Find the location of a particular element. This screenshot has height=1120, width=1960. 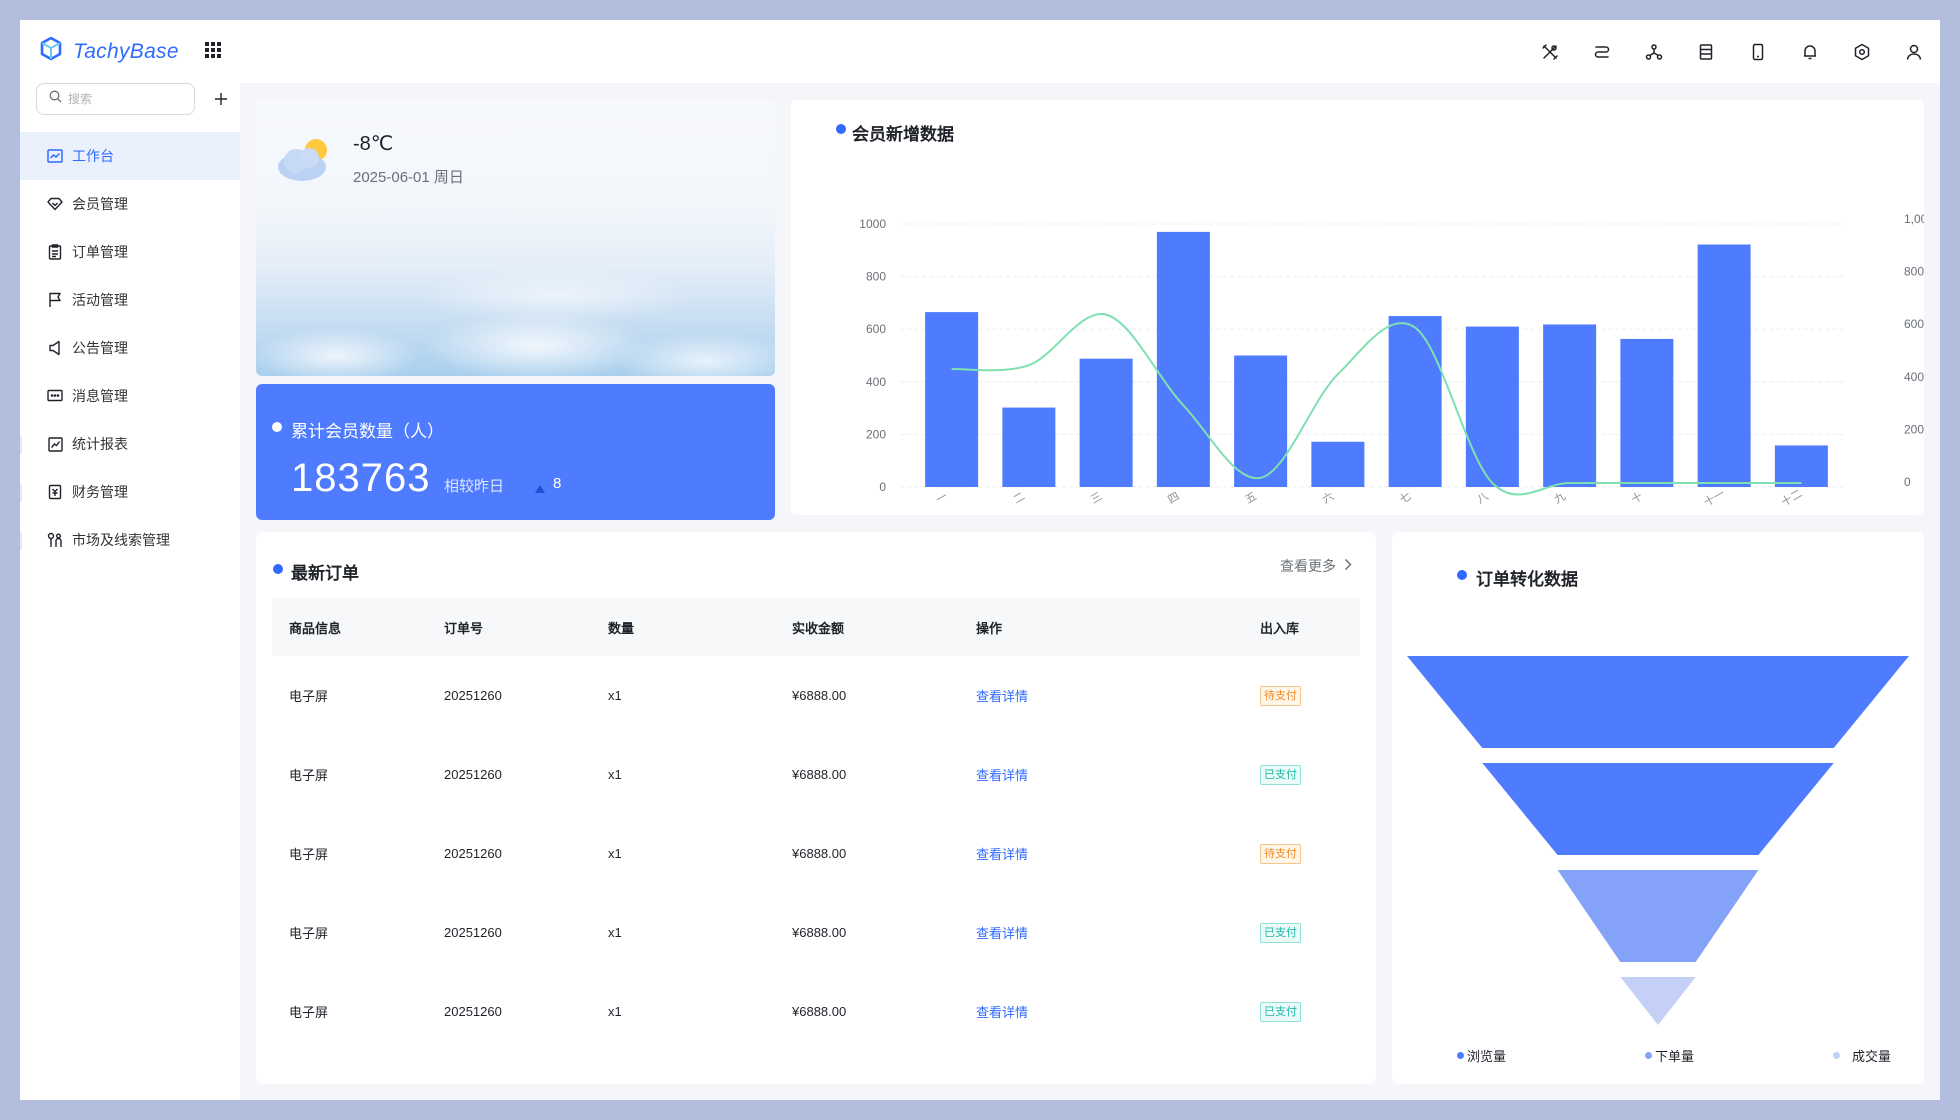

bell-icon is located at coordinates (1810, 52).